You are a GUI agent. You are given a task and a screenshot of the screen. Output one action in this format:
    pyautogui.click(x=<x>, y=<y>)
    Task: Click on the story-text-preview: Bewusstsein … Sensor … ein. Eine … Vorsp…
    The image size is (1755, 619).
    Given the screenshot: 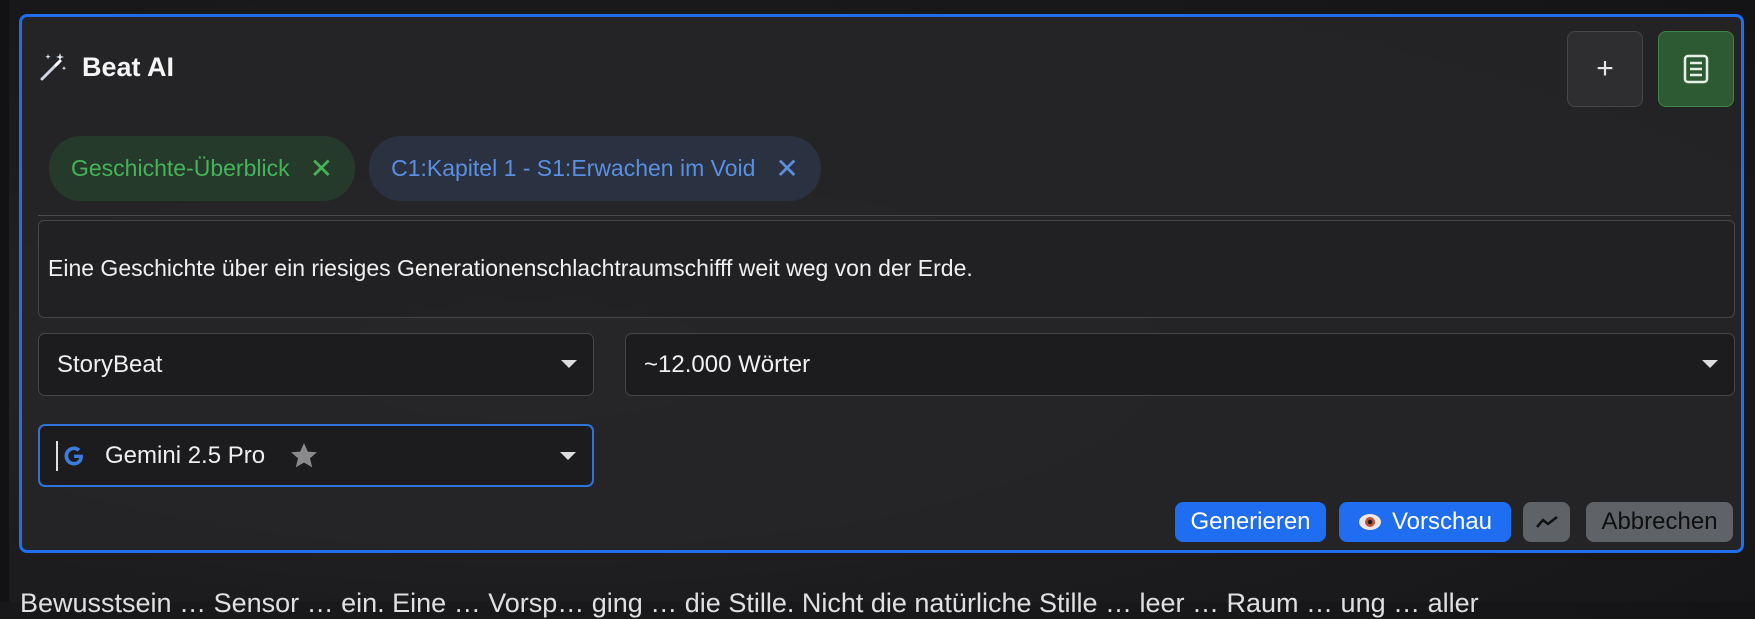 What is the action you would take?
    pyautogui.click(x=749, y=603)
    